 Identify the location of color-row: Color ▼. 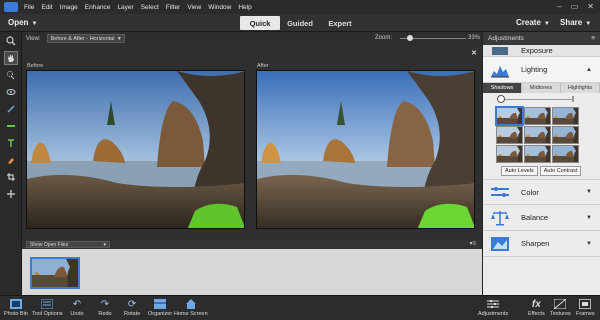
(541, 192).